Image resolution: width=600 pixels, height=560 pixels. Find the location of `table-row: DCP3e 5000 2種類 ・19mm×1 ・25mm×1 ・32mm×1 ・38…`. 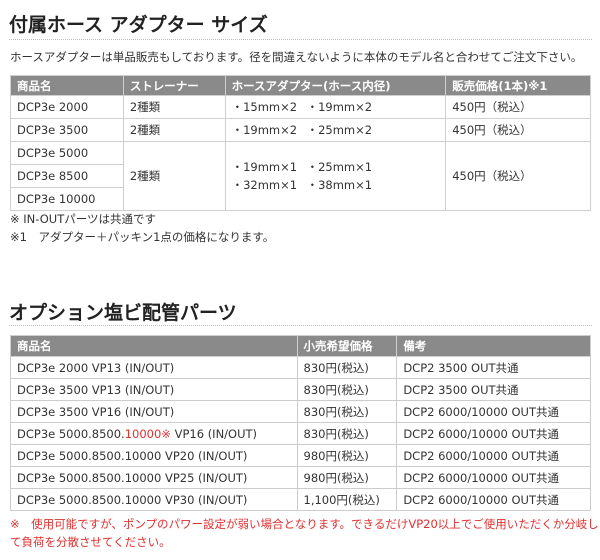

table-row: DCP3e 5000 2種類 ・19mm×1 ・25mm×1 ・32mm×1 ・38… is located at coordinates (300, 176).